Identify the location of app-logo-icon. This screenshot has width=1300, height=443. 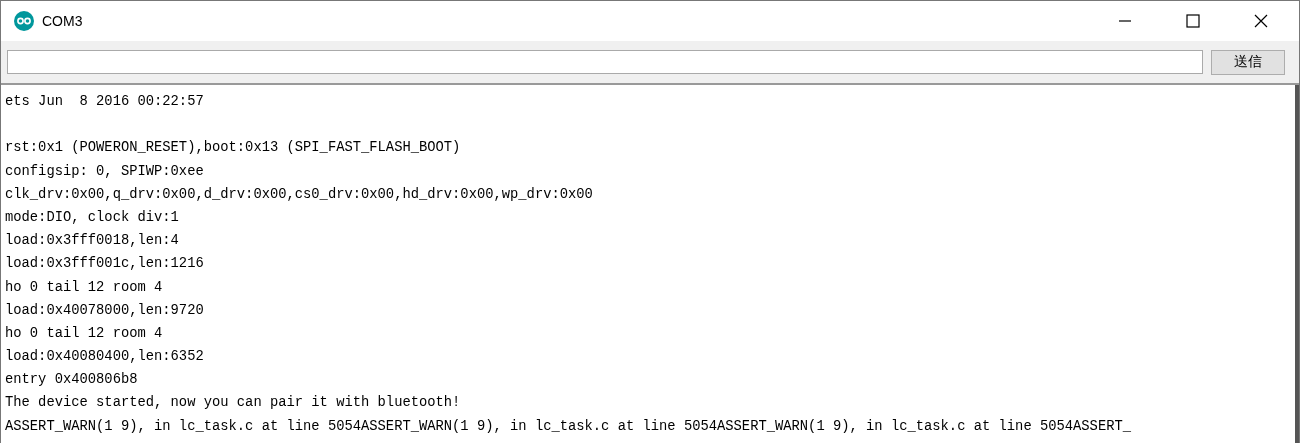
(24, 21).